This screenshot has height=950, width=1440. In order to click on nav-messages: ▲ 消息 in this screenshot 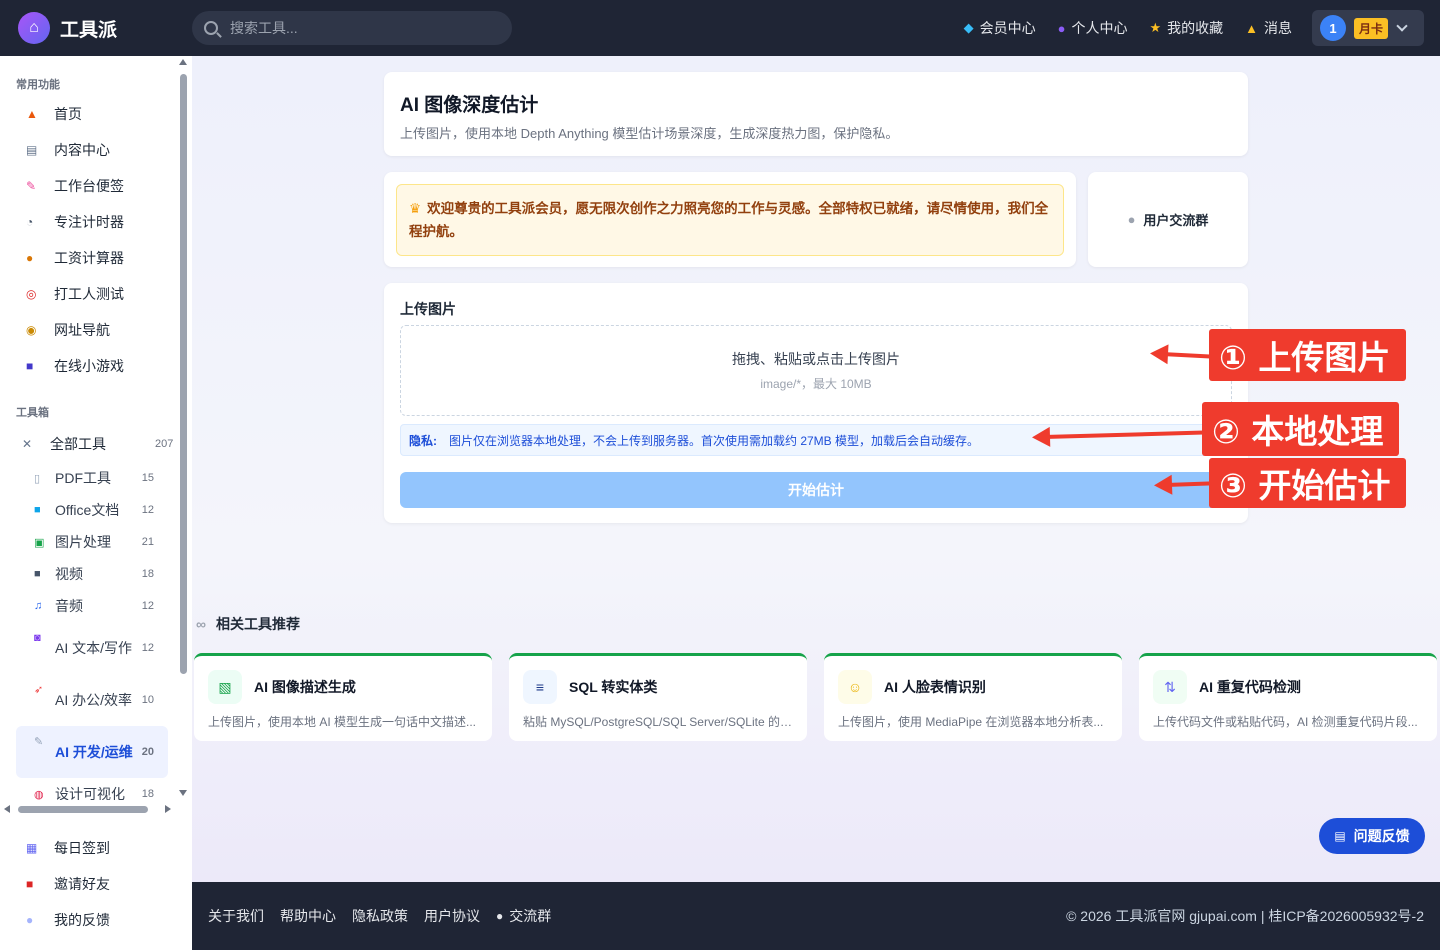, I will do `click(1268, 28)`.